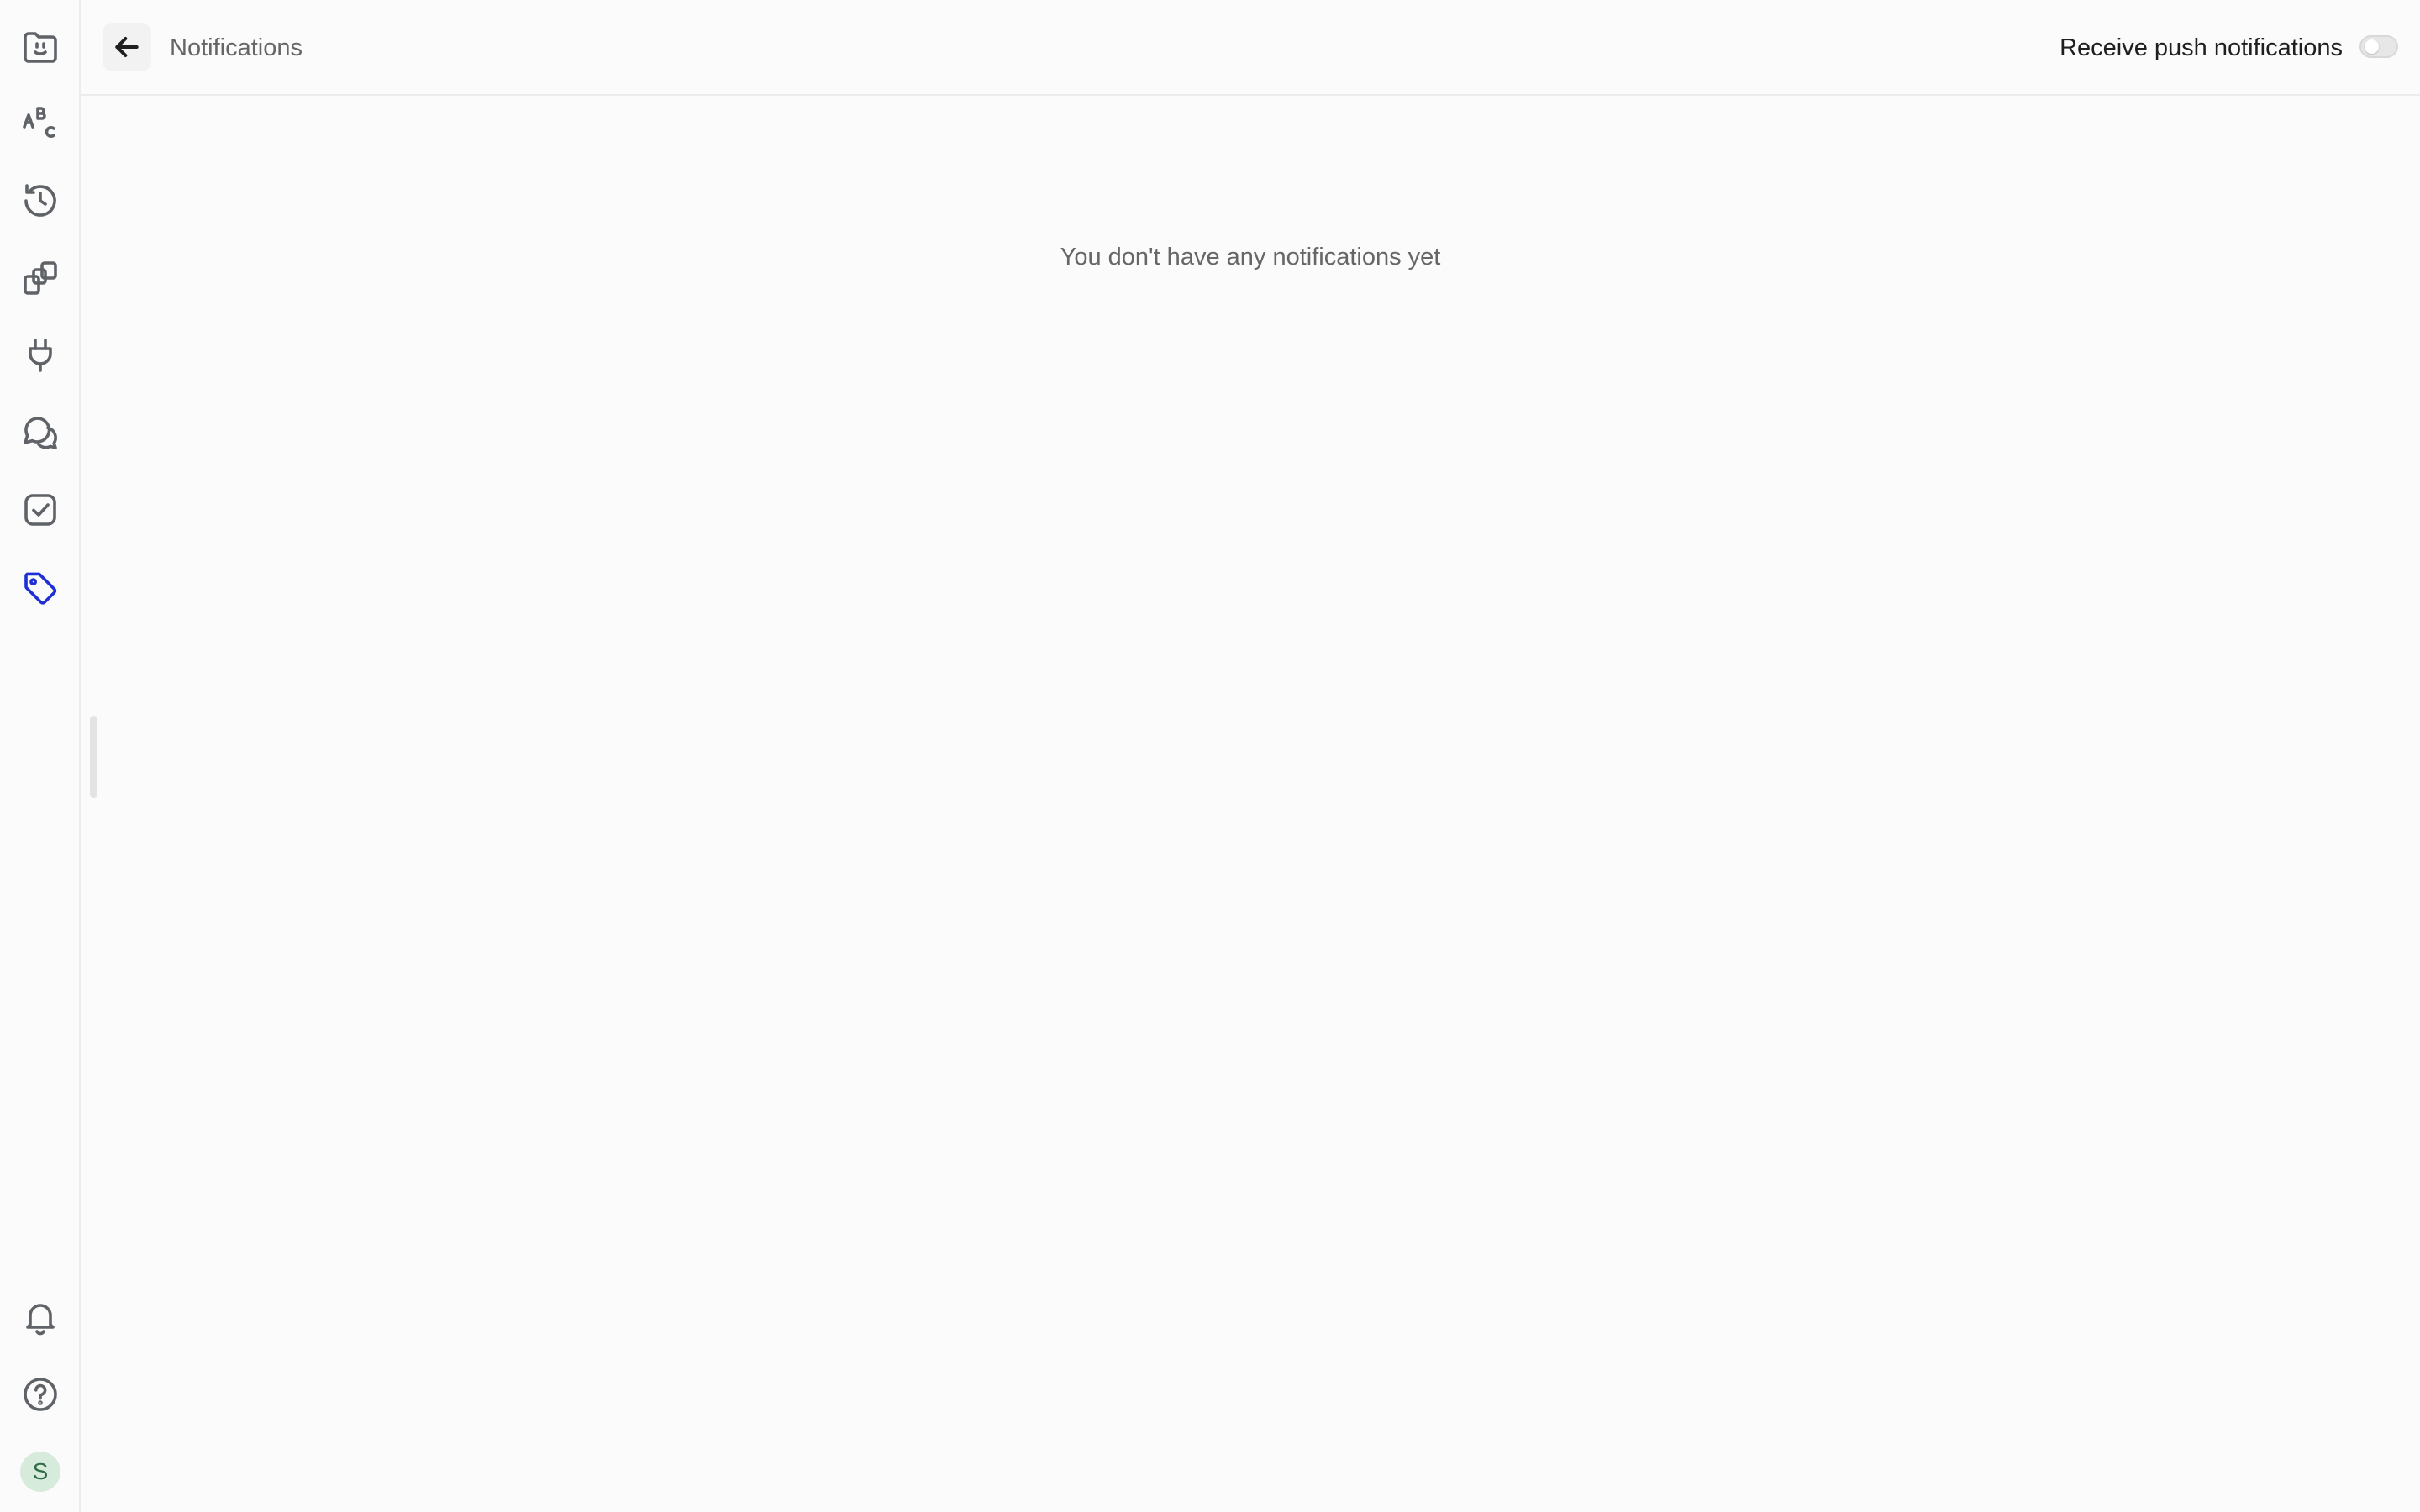 The height and width of the screenshot is (1512, 2420). Describe the element at coordinates (40, 1320) in the screenshot. I see `bell-icon` at that location.